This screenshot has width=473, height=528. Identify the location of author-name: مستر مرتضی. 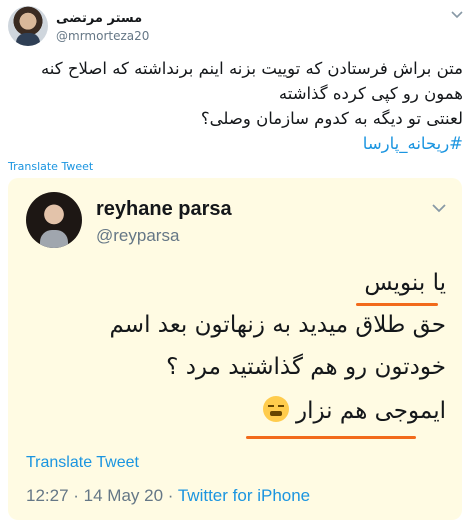
(99, 18).